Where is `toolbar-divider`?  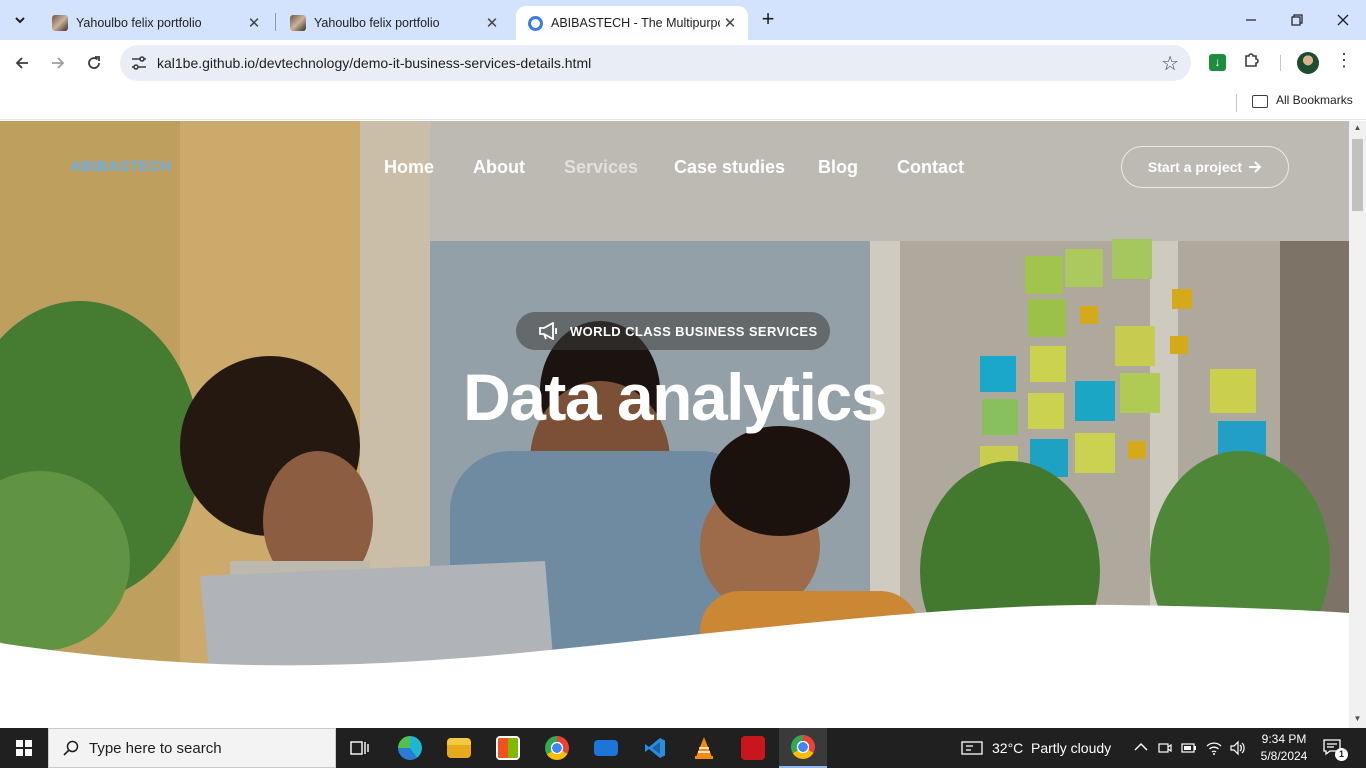 toolbar-divider is located at coordinates (1280, 63).